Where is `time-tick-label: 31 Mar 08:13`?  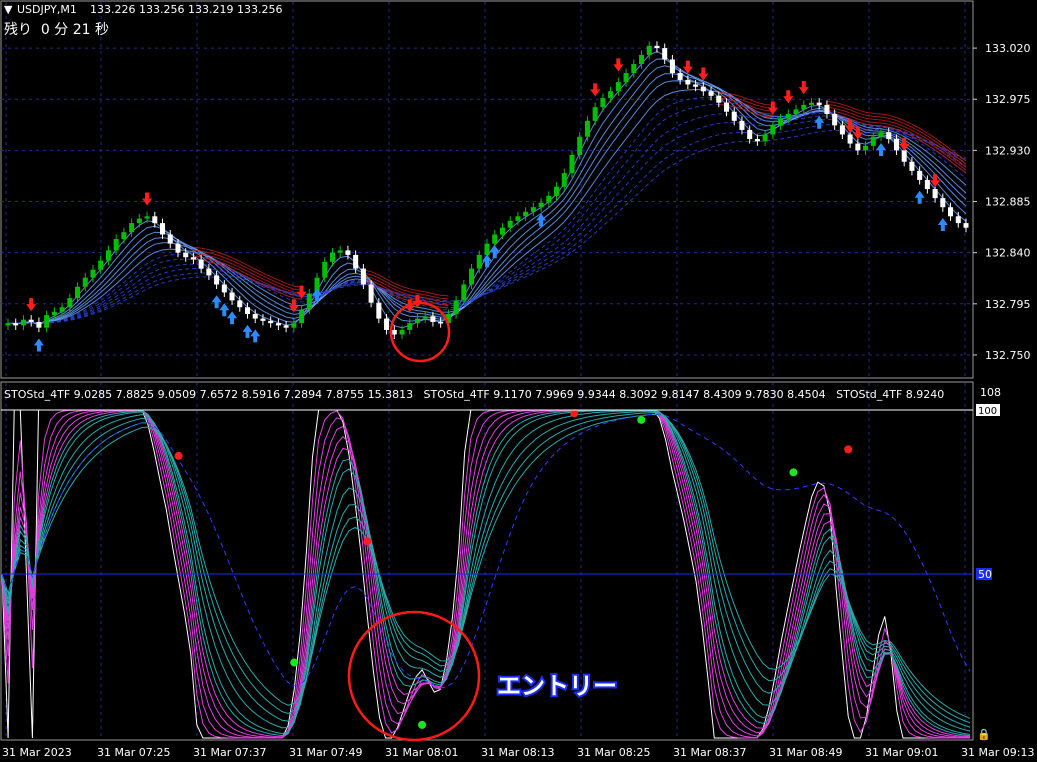
time-tick-label: 31 Mar 08:13 is located at coordinates (517, 752).